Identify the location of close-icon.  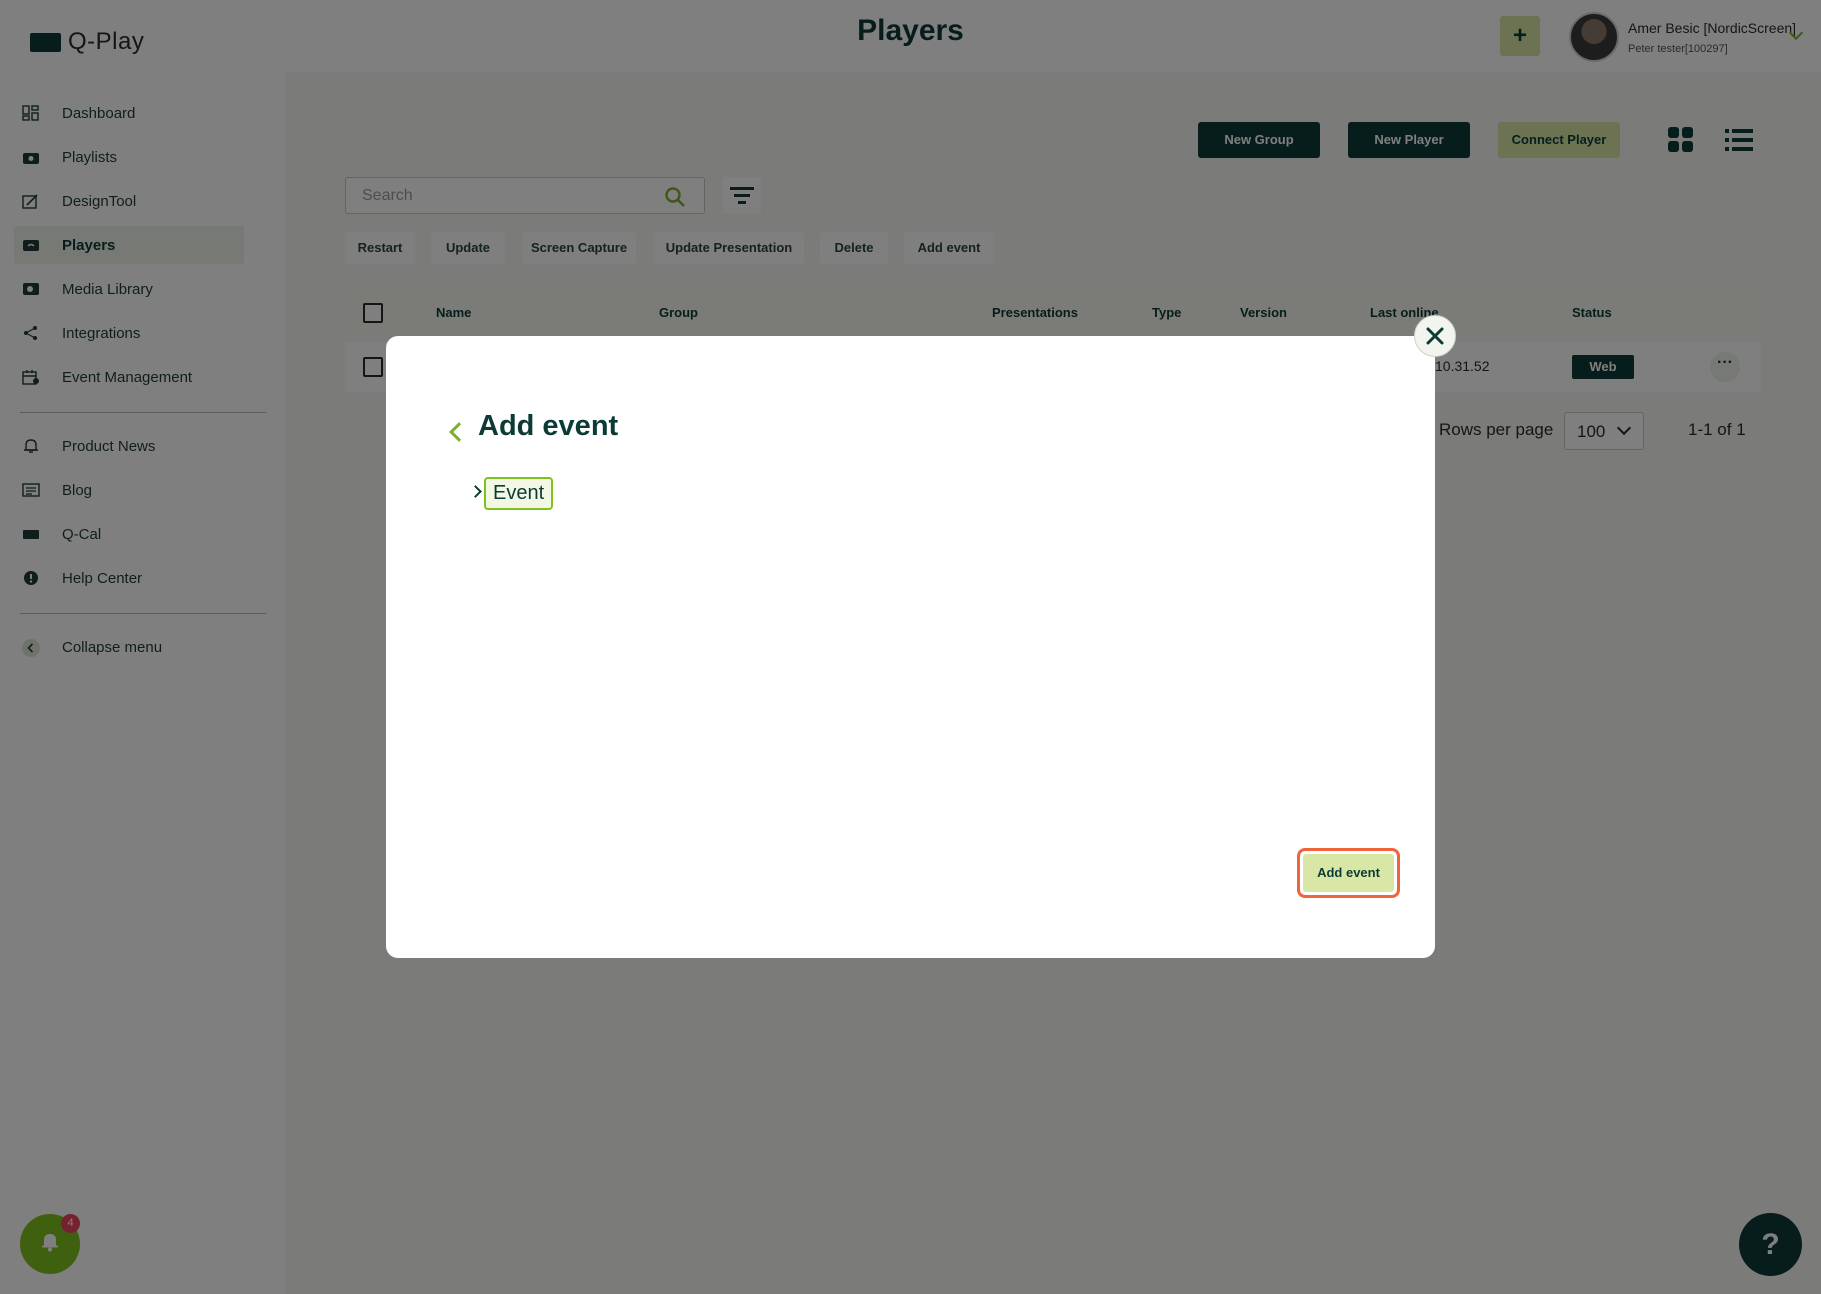
(1435, 338).